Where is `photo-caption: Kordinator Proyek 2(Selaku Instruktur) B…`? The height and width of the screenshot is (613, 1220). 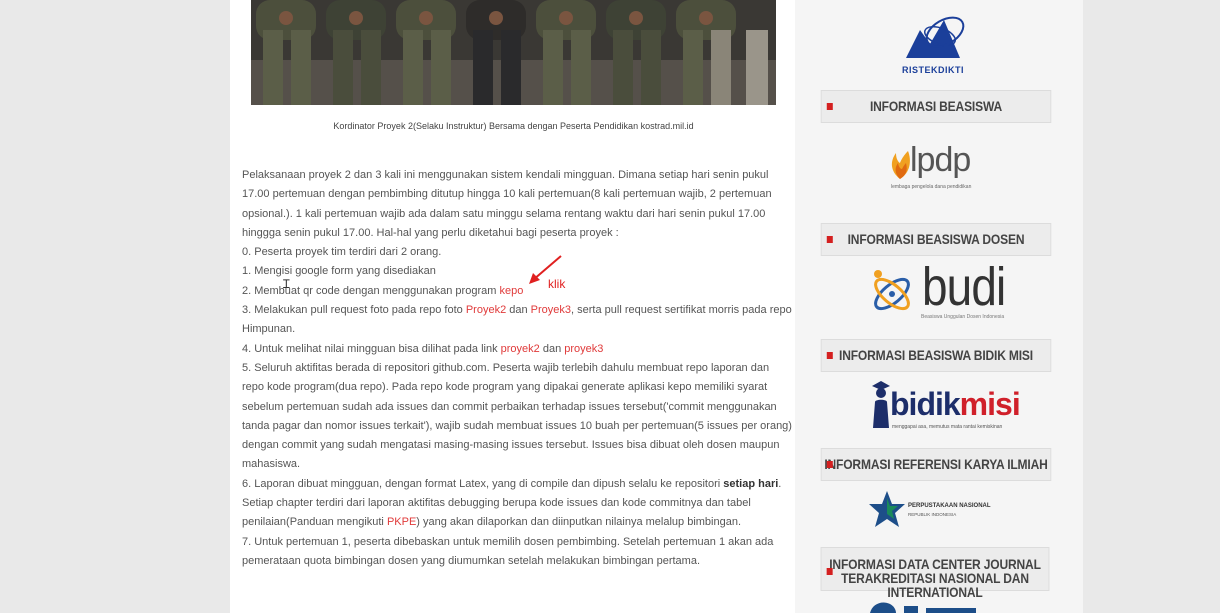 photo-caption: Kordinator Proyek 2(Selaku Instruktur) B… is located at coordinates (513, 126).